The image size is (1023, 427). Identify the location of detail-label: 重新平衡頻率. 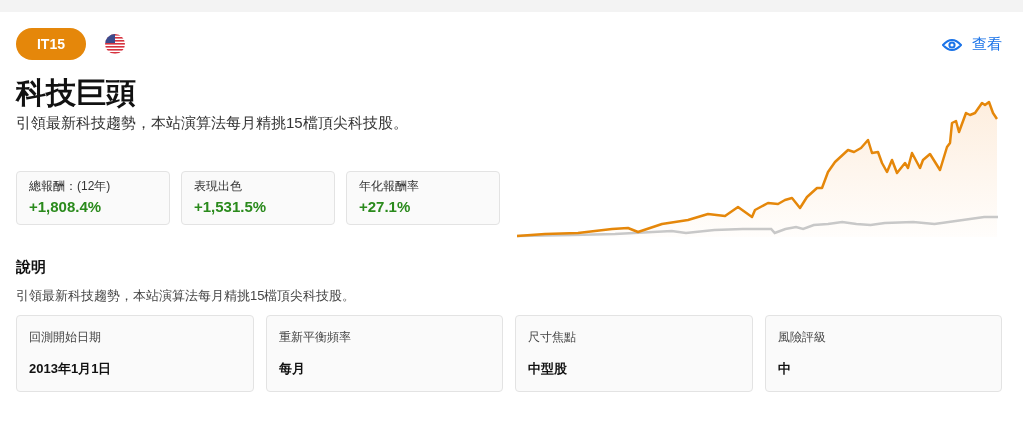
(315, 337).